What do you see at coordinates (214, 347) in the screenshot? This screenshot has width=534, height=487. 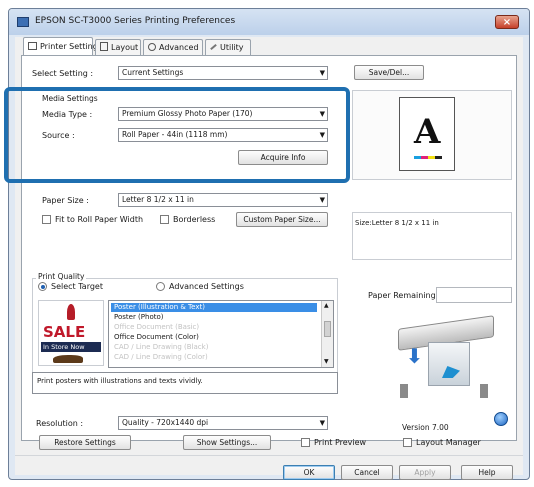 I see `list-item: CAD / Line Drawing (Black)` at bounding box center [214, 347].